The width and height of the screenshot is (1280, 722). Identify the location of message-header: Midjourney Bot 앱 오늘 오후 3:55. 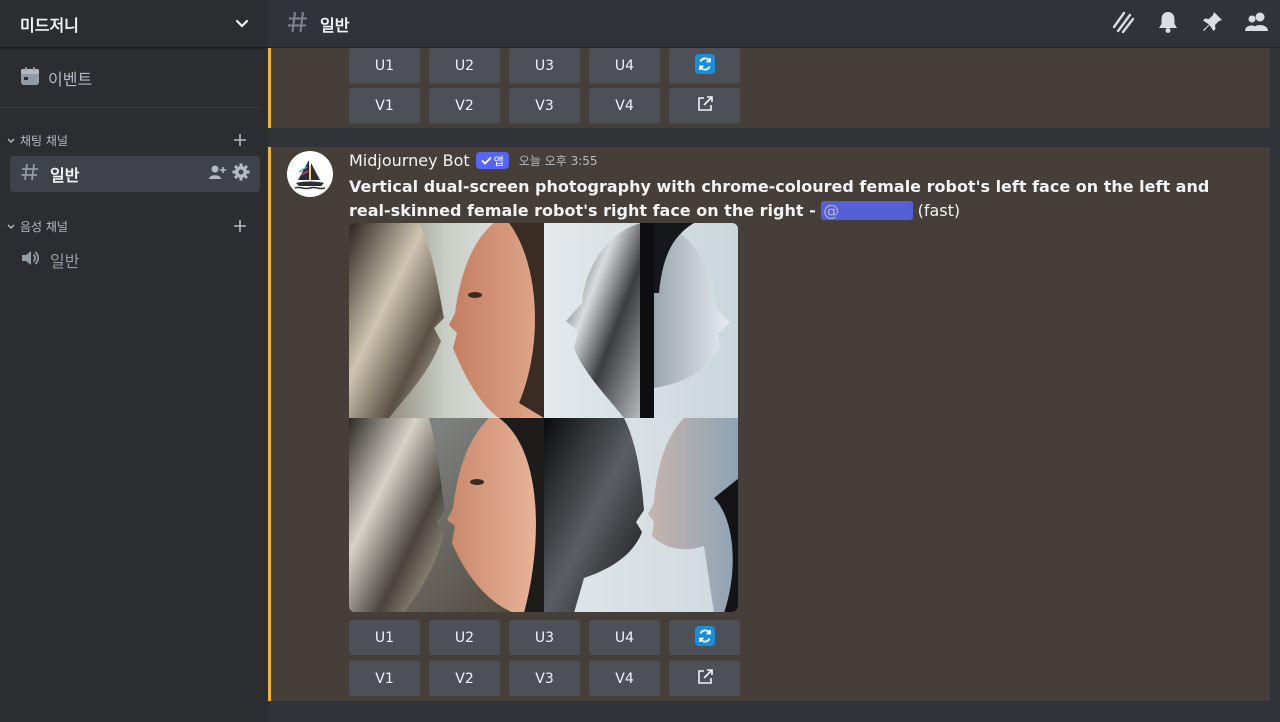
(473, 160).